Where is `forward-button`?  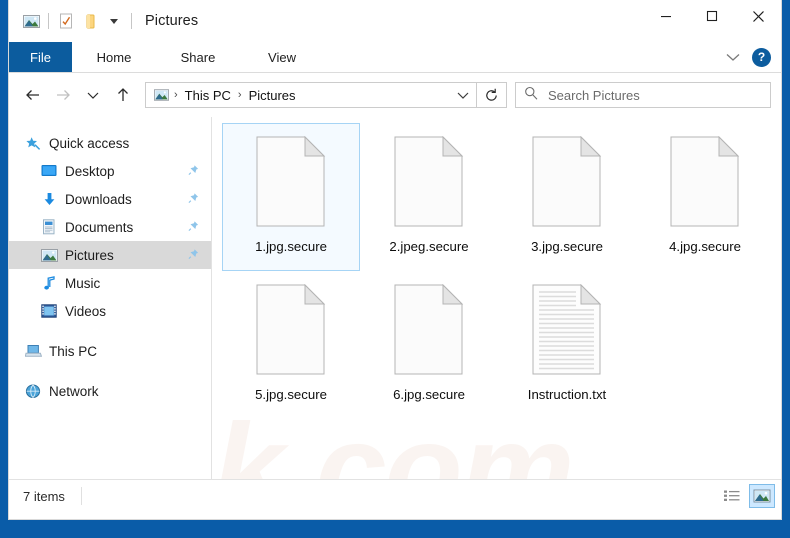
forward-button is located at coordinates (63, 95).